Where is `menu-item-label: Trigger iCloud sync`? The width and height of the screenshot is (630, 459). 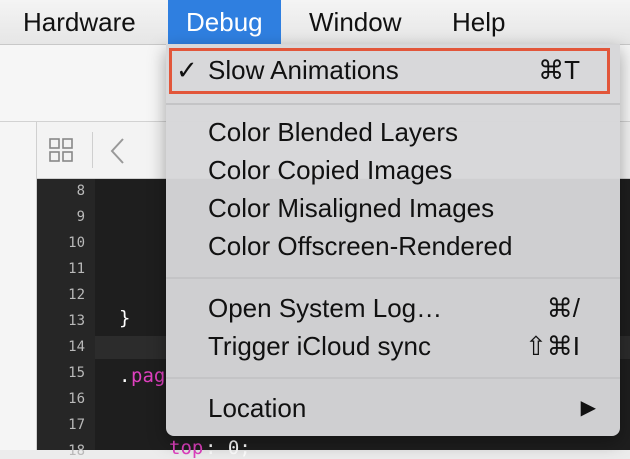 menu-item-label: Trigger iCloud sync is located at coordinates (320, 346).